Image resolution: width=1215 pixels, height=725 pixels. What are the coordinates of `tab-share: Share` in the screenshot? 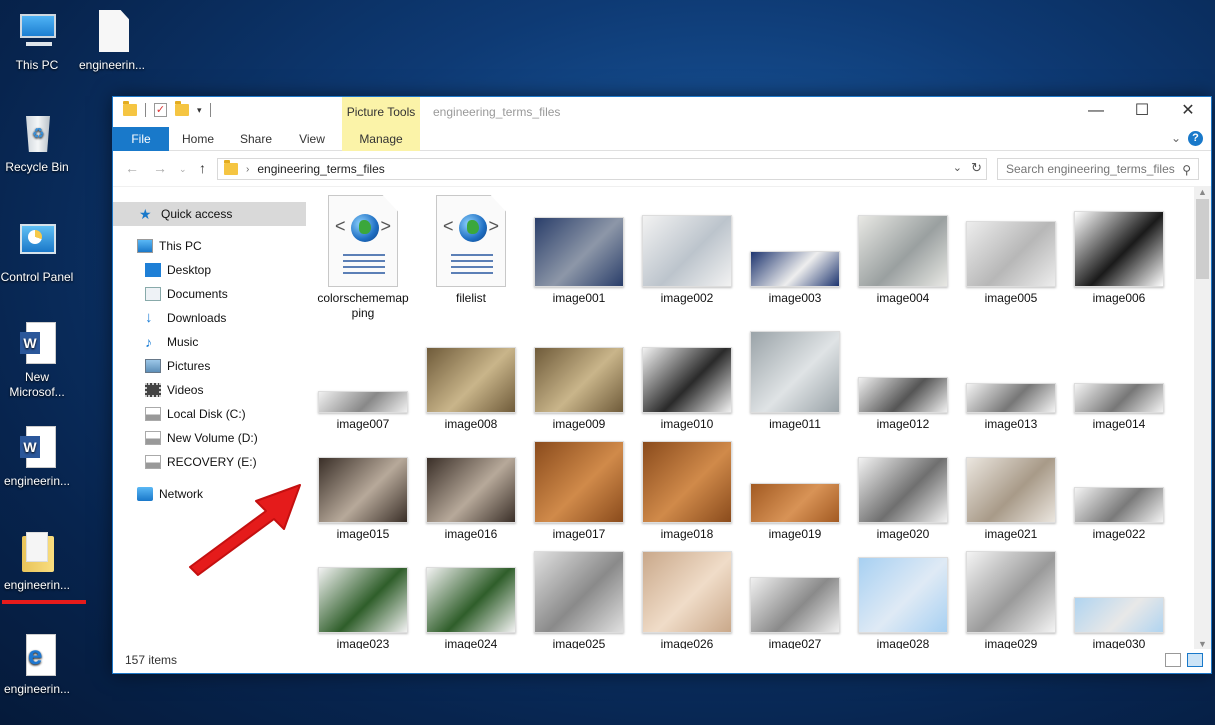 It's located at (256, 139).